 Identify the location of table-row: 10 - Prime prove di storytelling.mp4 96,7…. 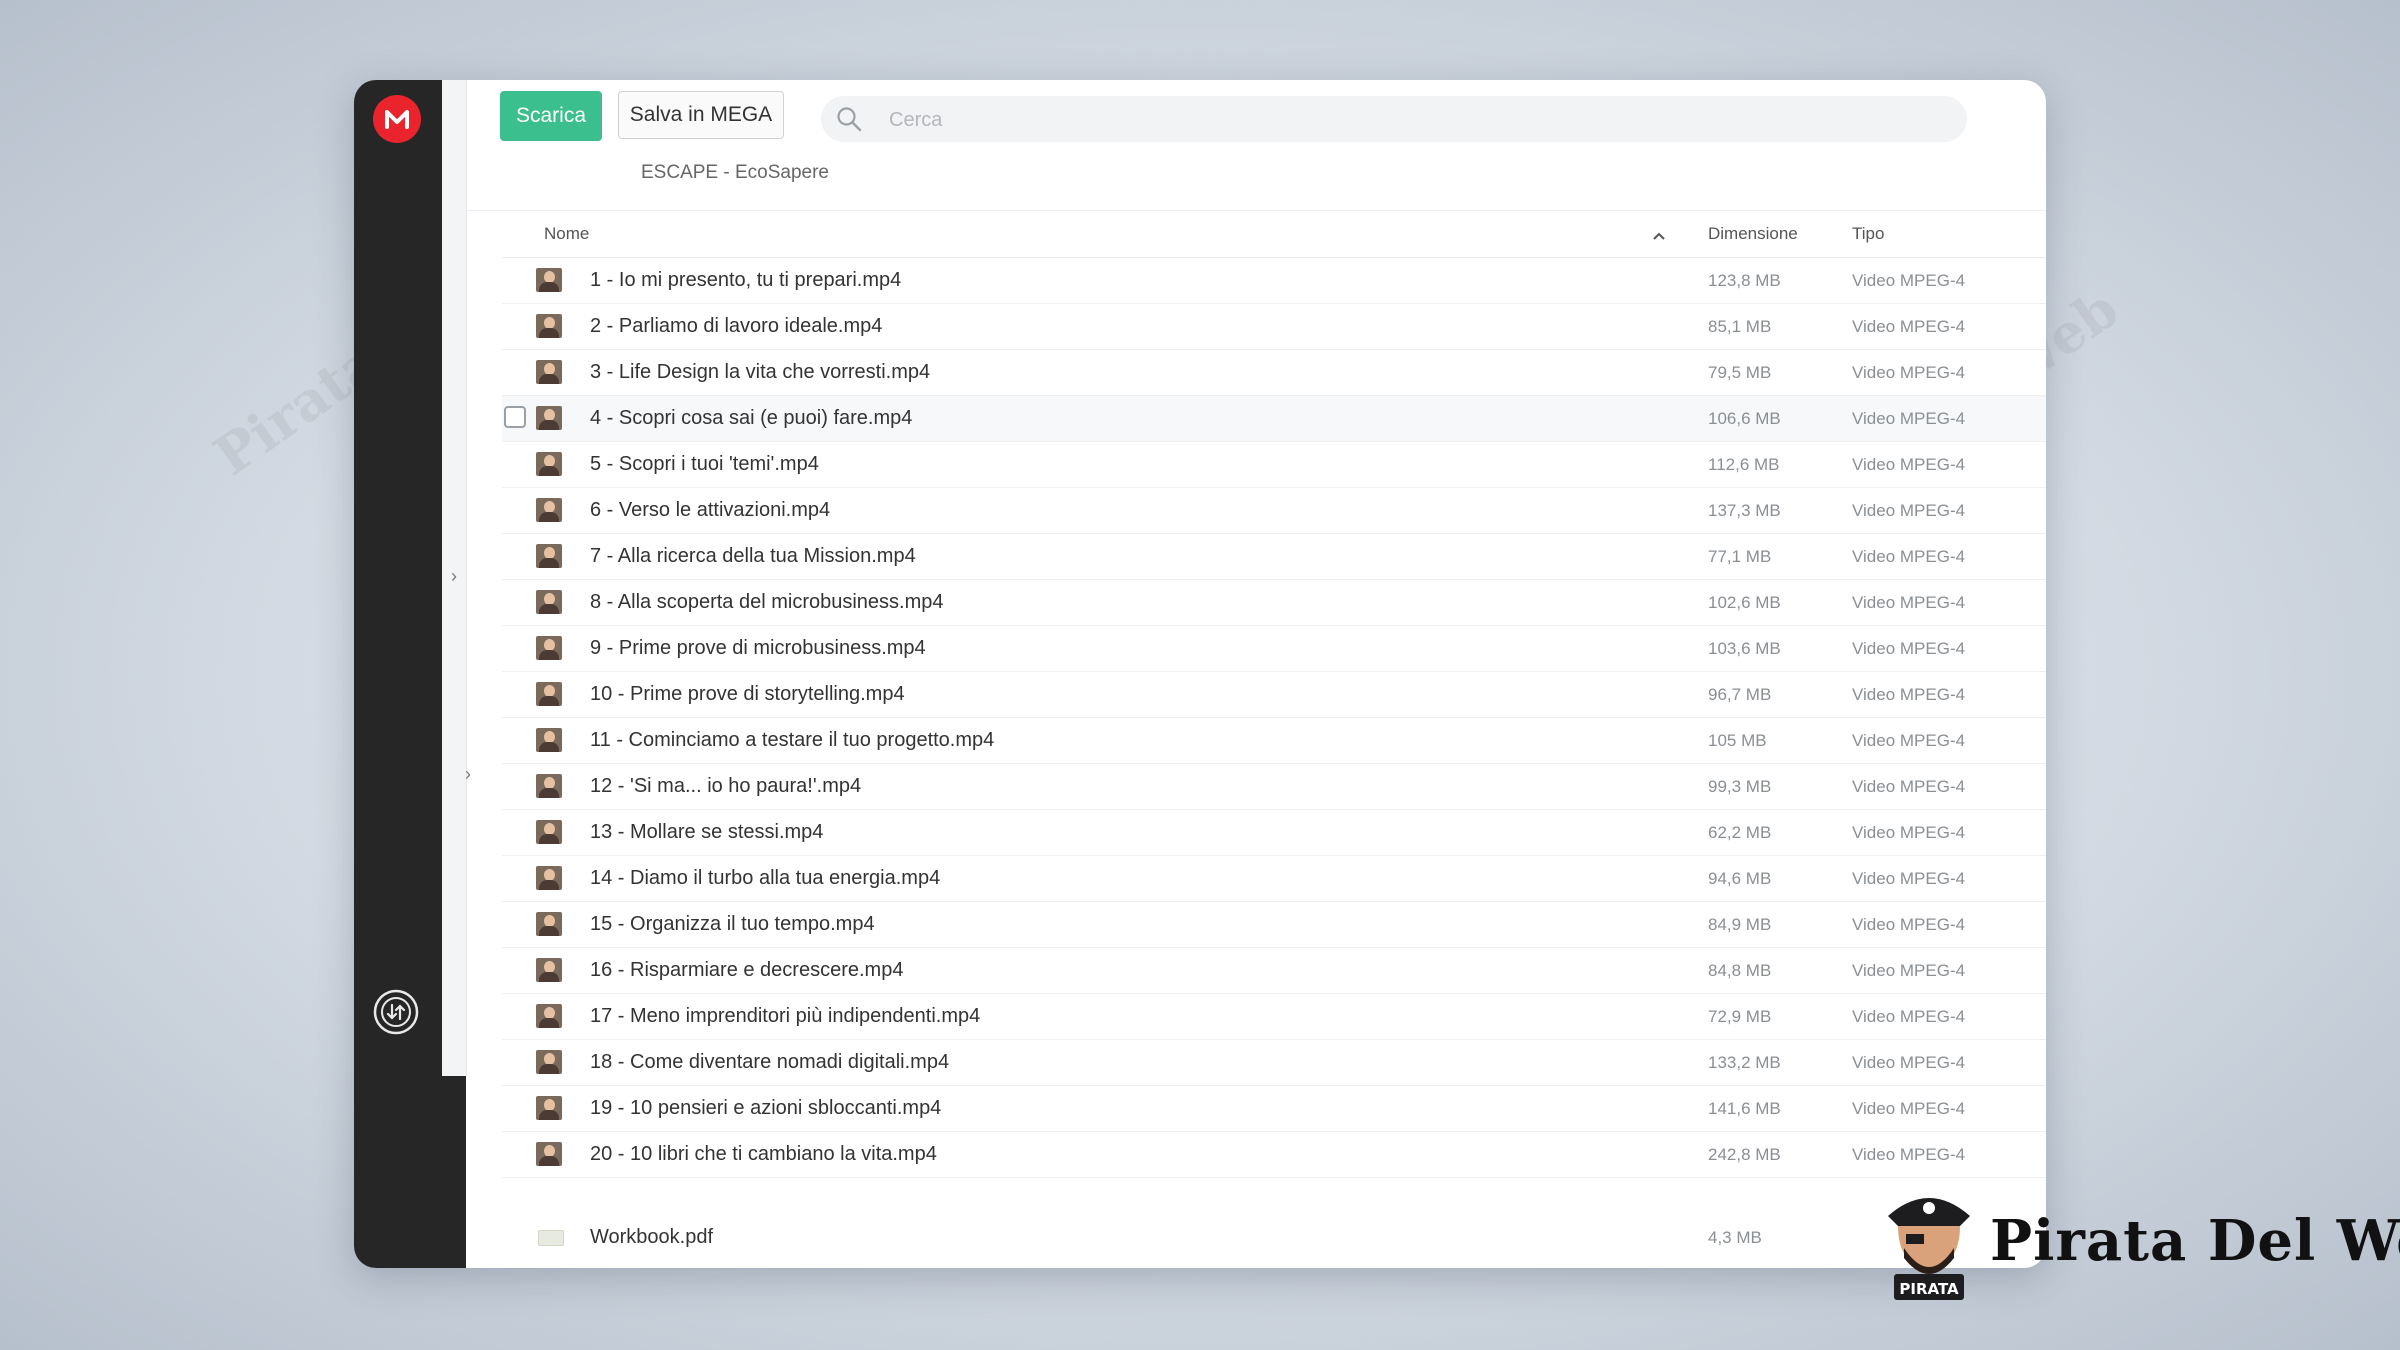
(1274, 695).